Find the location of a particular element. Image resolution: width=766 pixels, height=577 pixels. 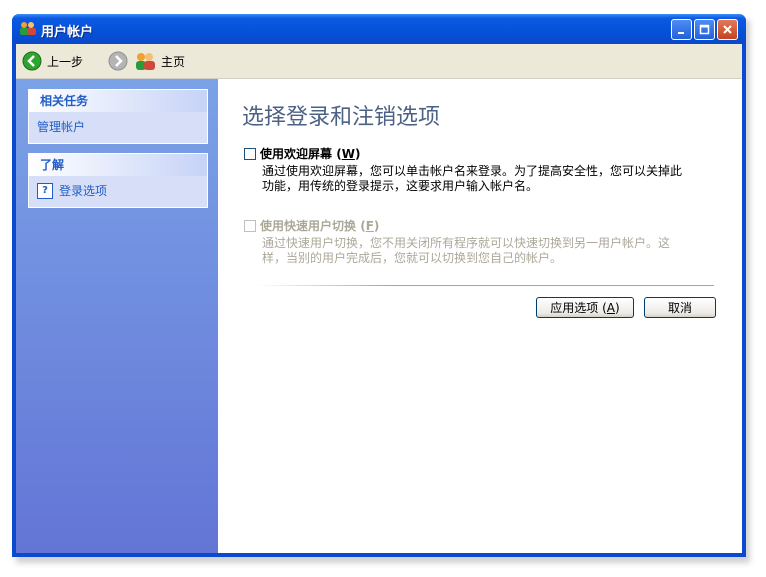

fast-user-switching-checkbox is located at coordinates (250, 225).